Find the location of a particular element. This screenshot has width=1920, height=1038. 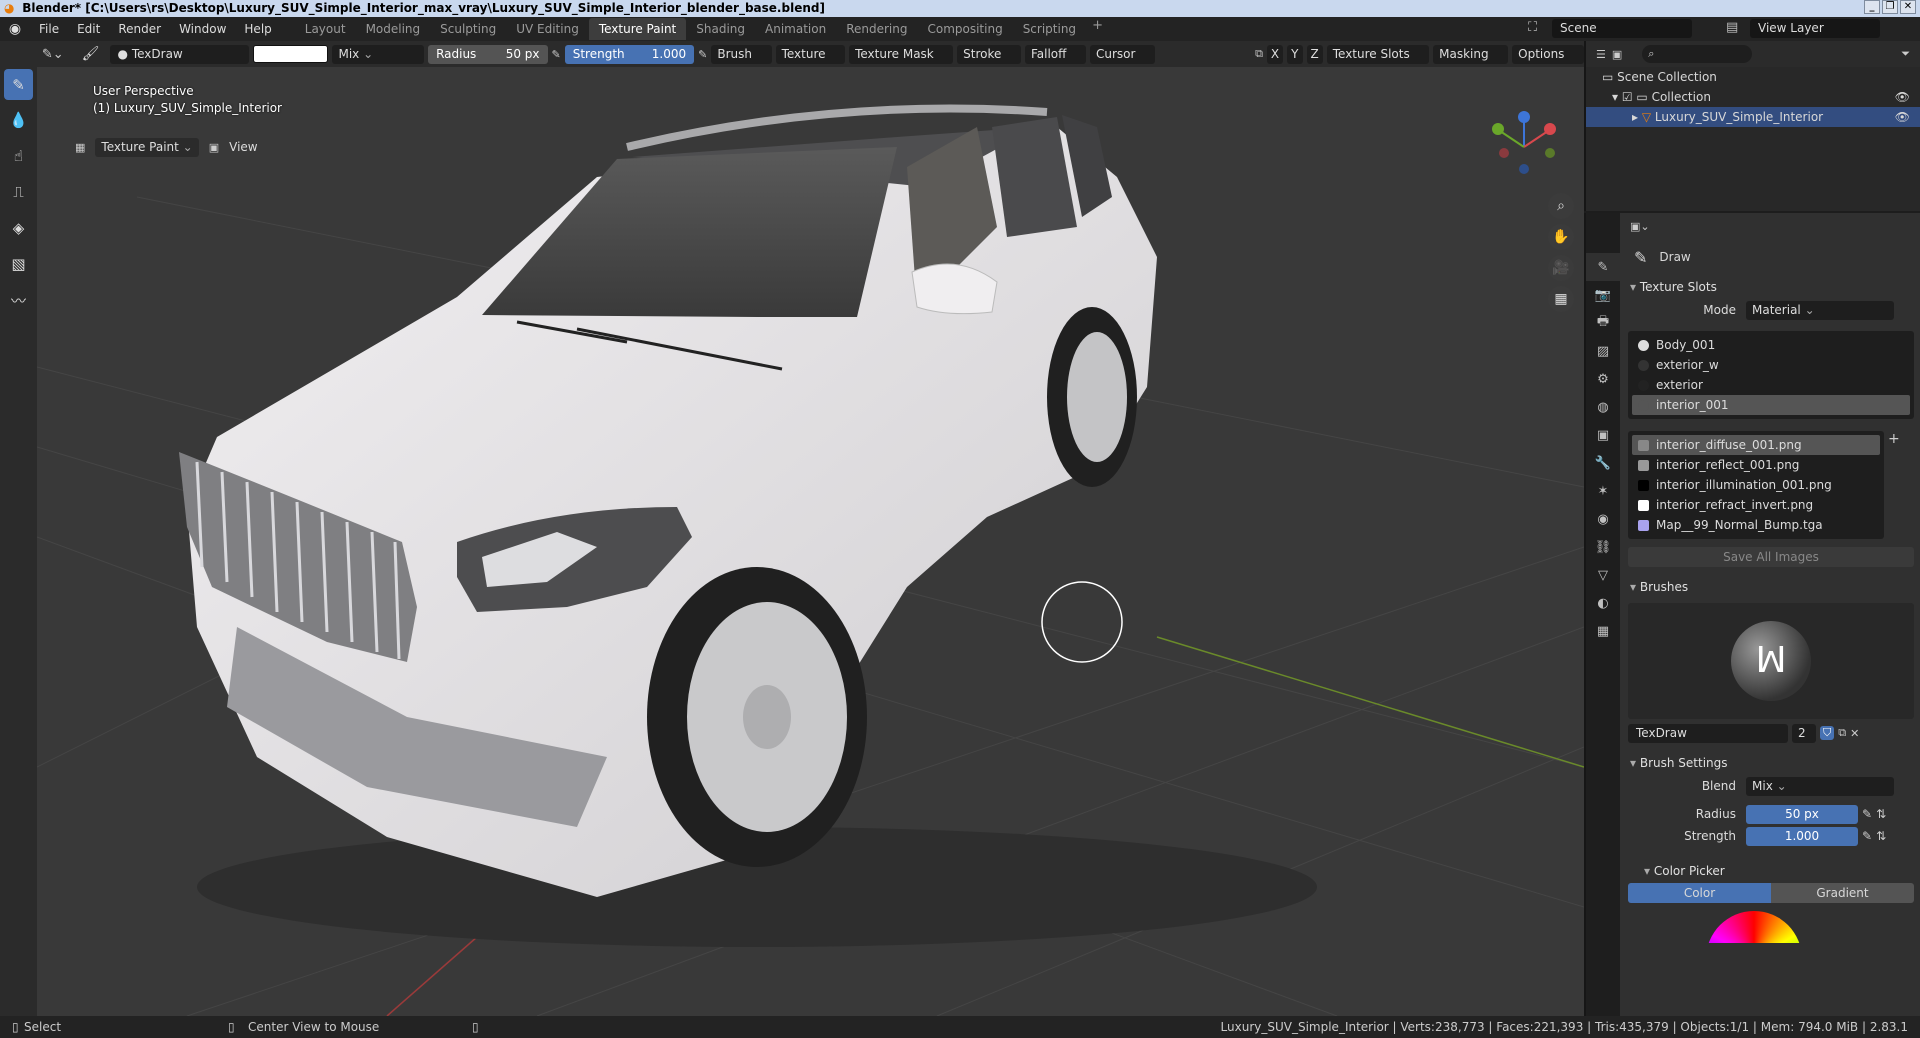

options-menu: Options is located at coordinates (1548, 54).